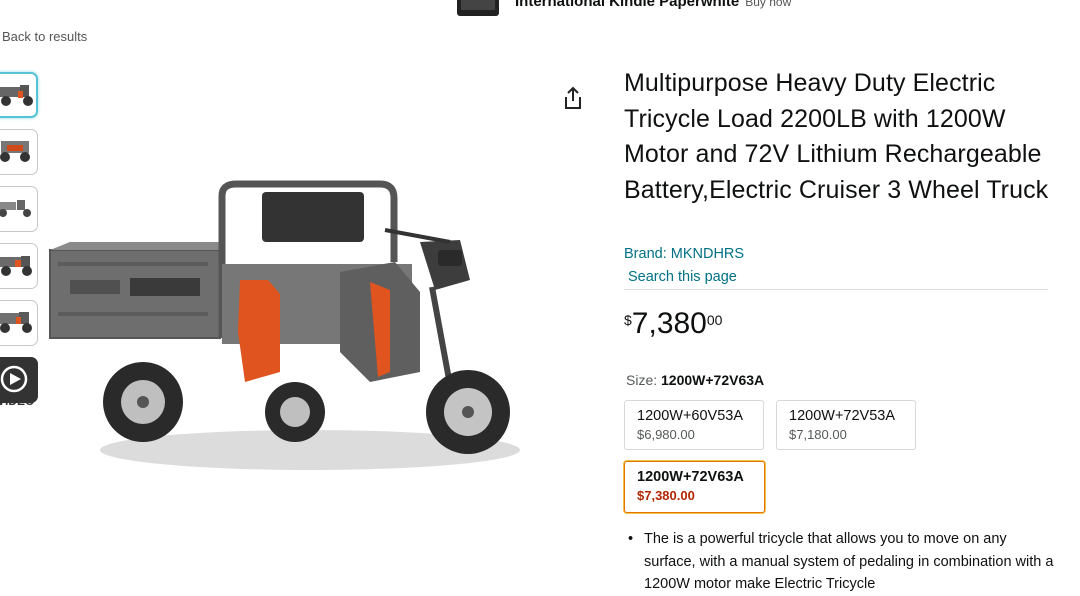 This screenshot has width=1080, height=596. I want to click on size-option-price: $7,380.00, so click(666, 495).